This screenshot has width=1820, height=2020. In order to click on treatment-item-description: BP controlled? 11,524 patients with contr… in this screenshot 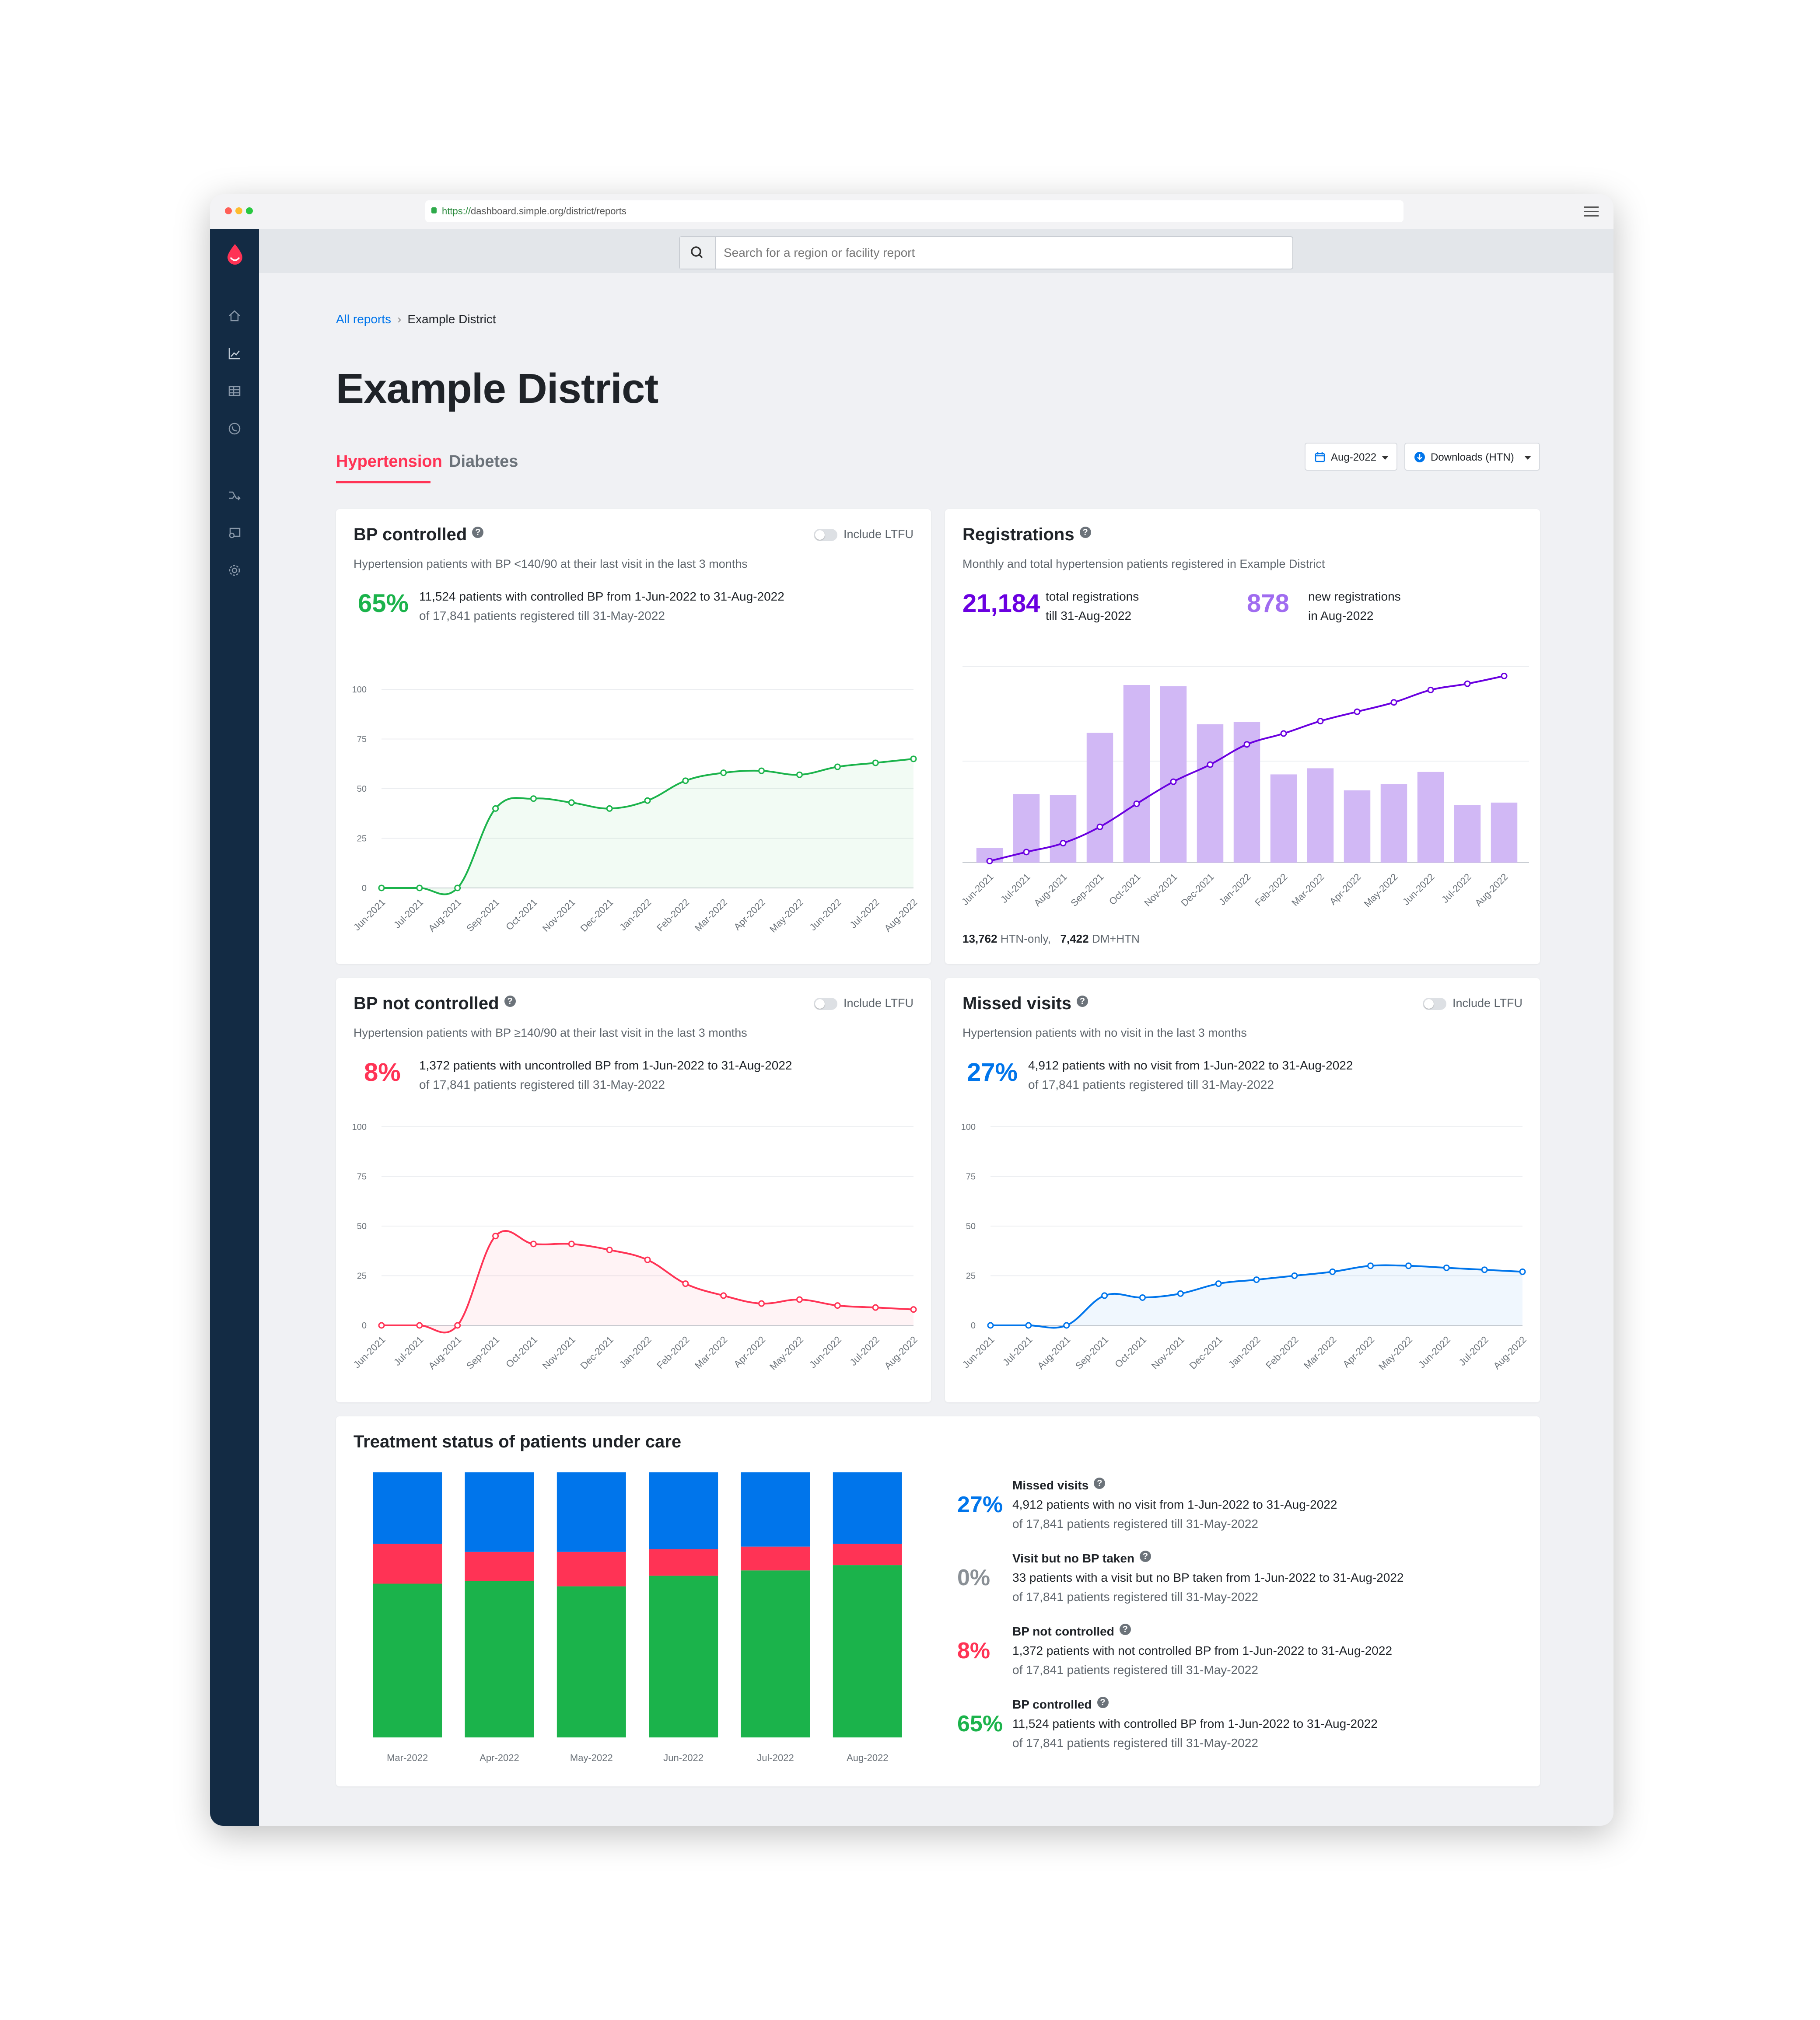, I will do `click(1195, 1723)`.